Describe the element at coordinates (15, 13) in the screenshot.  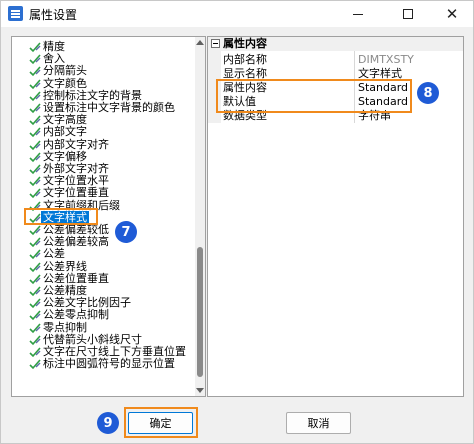
I see `app-icon` at that location.